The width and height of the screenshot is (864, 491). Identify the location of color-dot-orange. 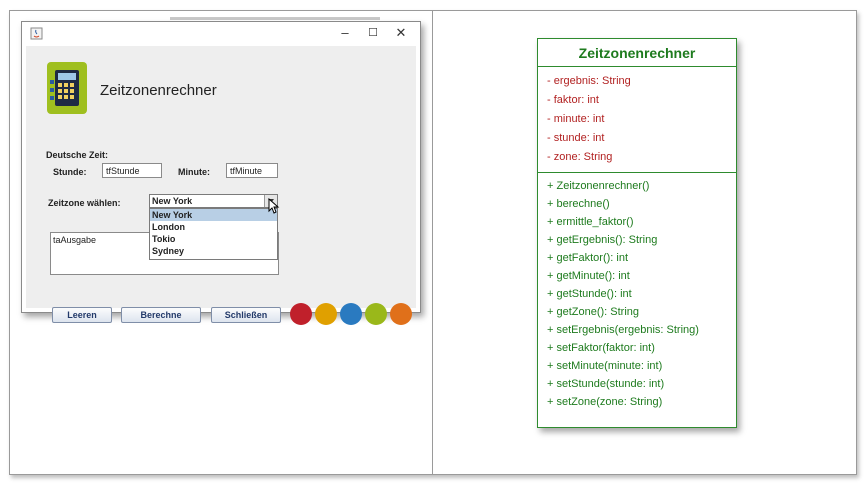
(401, 314).